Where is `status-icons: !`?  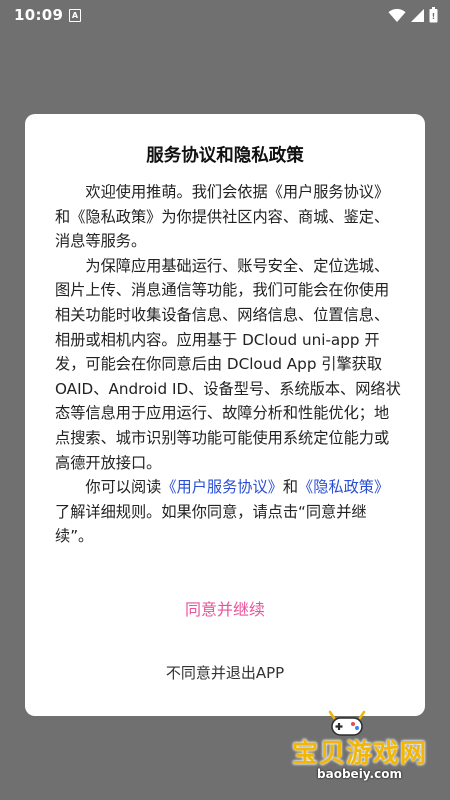 status-icons: ! is located at coordinates (413, 15).